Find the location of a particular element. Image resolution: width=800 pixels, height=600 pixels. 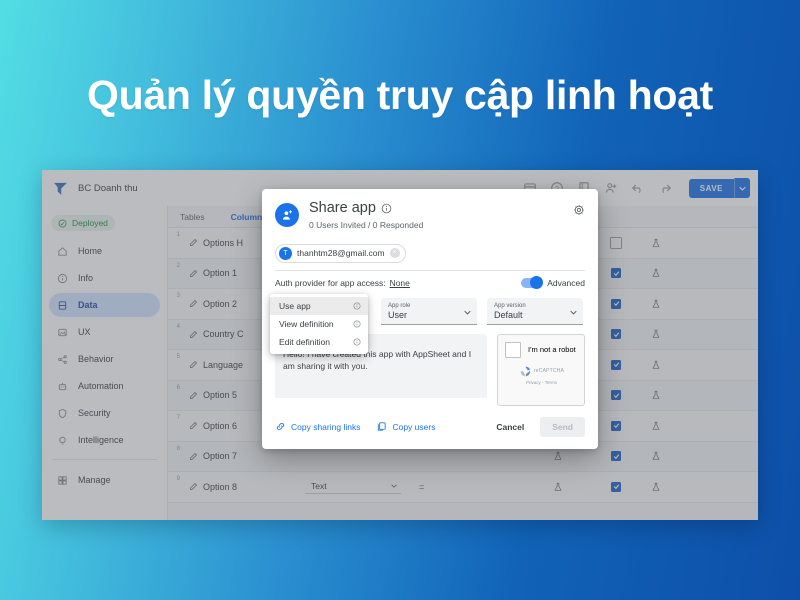

sidebar-label: Manage is located at coordinates (94, 480).